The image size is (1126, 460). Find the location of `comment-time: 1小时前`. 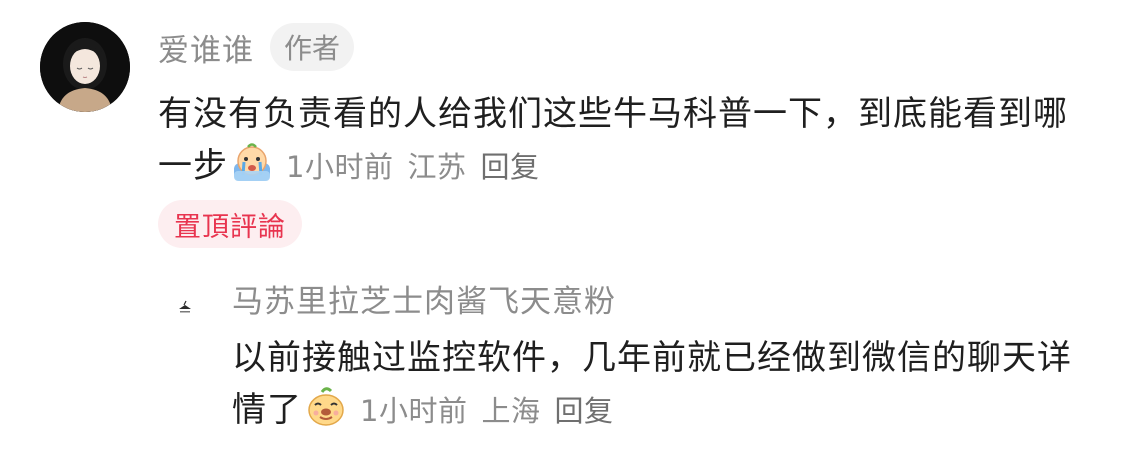

comment-time: 1小时前 is located at coordinates (340, 167).